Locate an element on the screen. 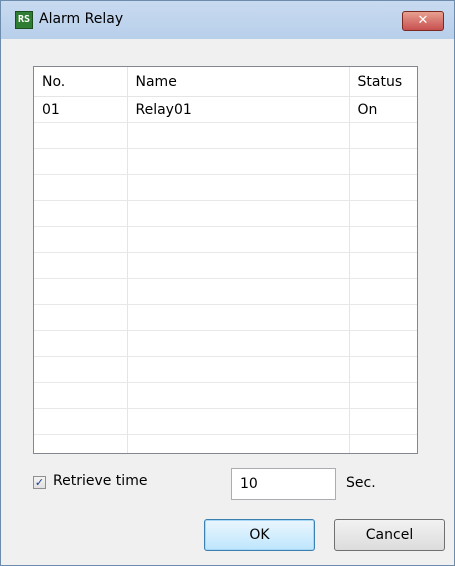 Image resolution: width=455 pixels, height=566 pixels. cell-status: On is located at coordinates (383, 109).